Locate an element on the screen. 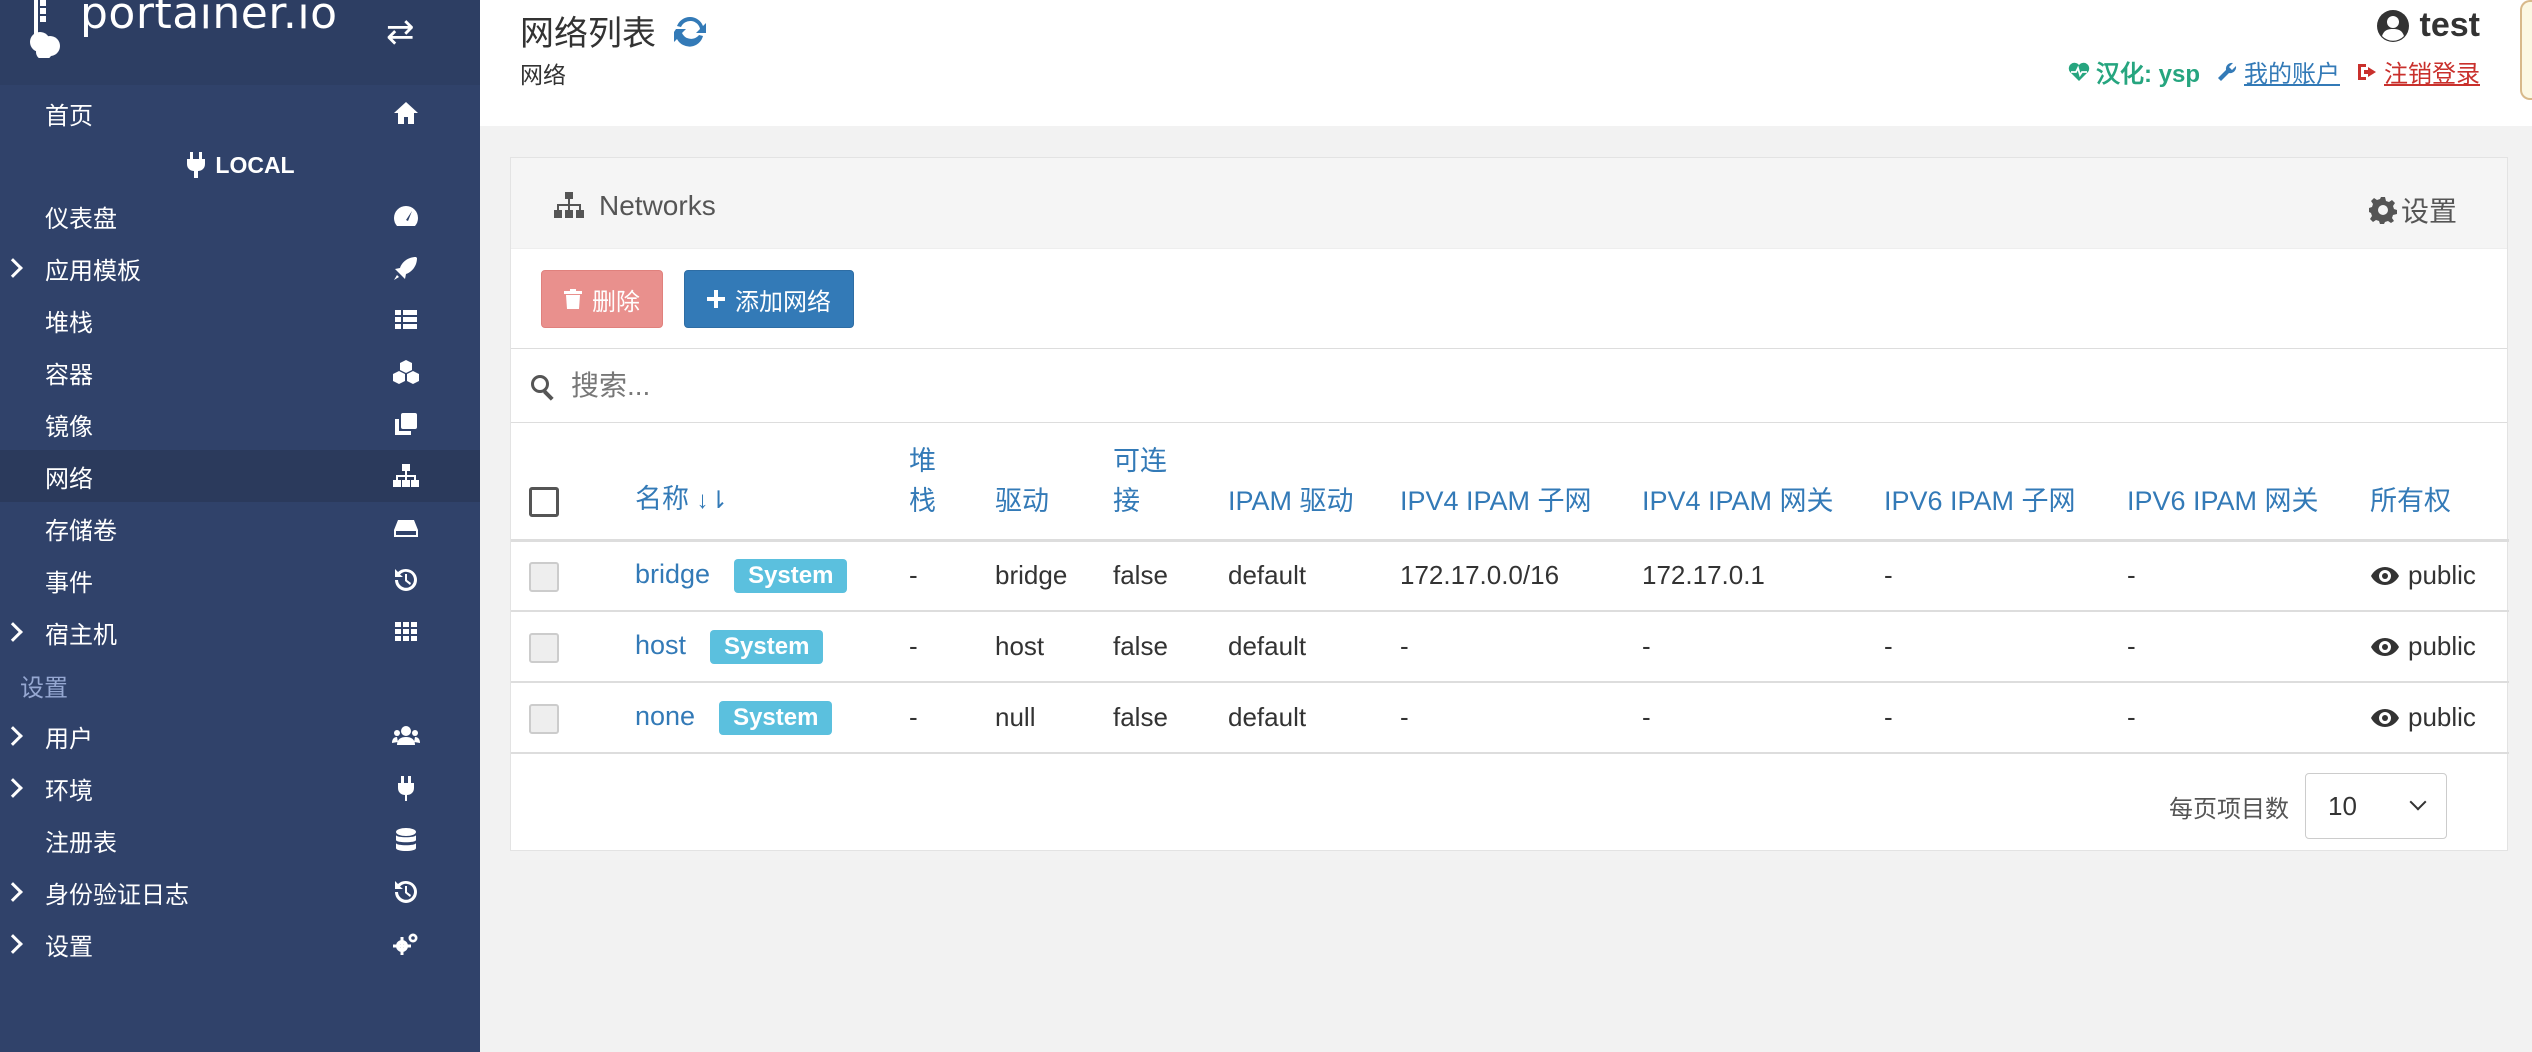  portainer-logo-icon is located at coordinates (45, 29).